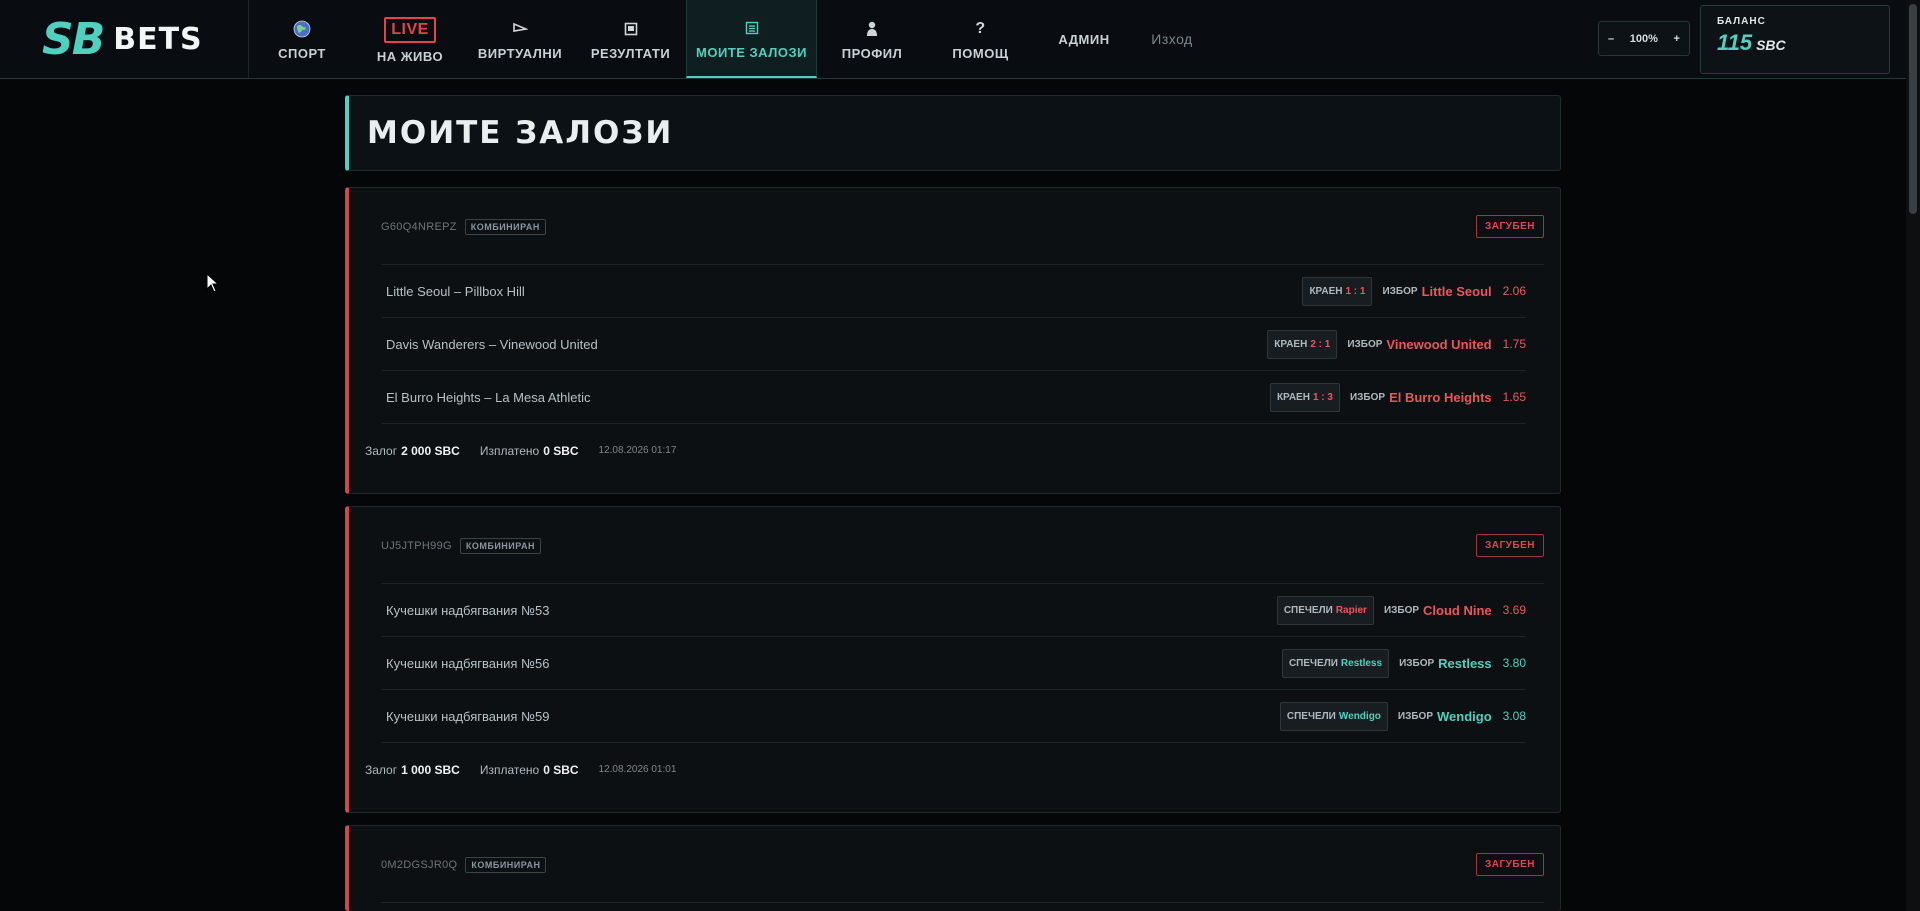  Describe the element at coordinates (1611, 39) in the screenshot. I see `zoom-out-button: –` at that location.